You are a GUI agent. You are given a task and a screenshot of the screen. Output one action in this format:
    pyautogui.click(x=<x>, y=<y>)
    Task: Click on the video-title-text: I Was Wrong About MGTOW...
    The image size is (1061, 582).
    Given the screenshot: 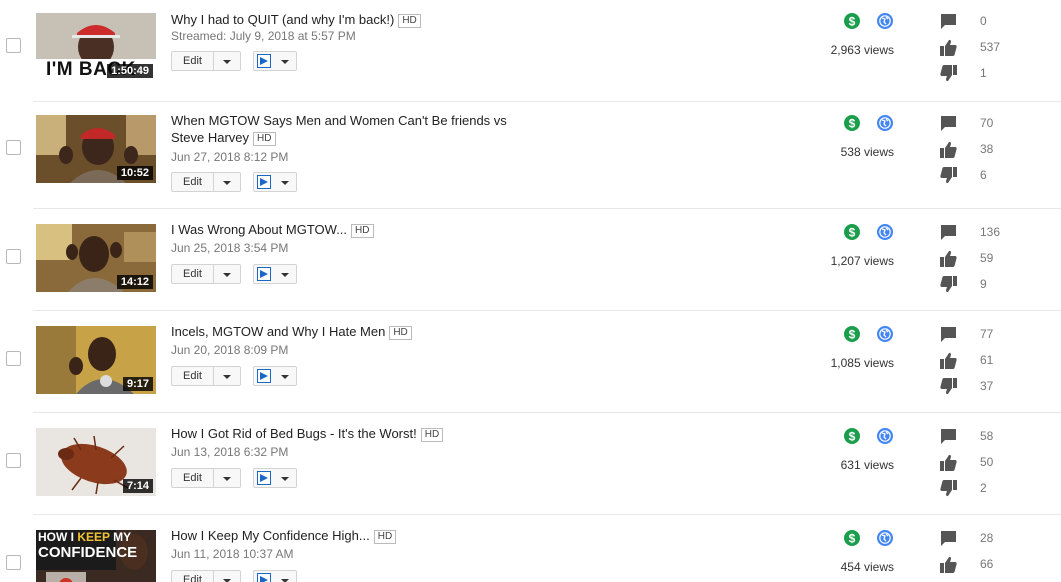 What is the action you would take?
    pyautogui.click(x=259, y=229)
    